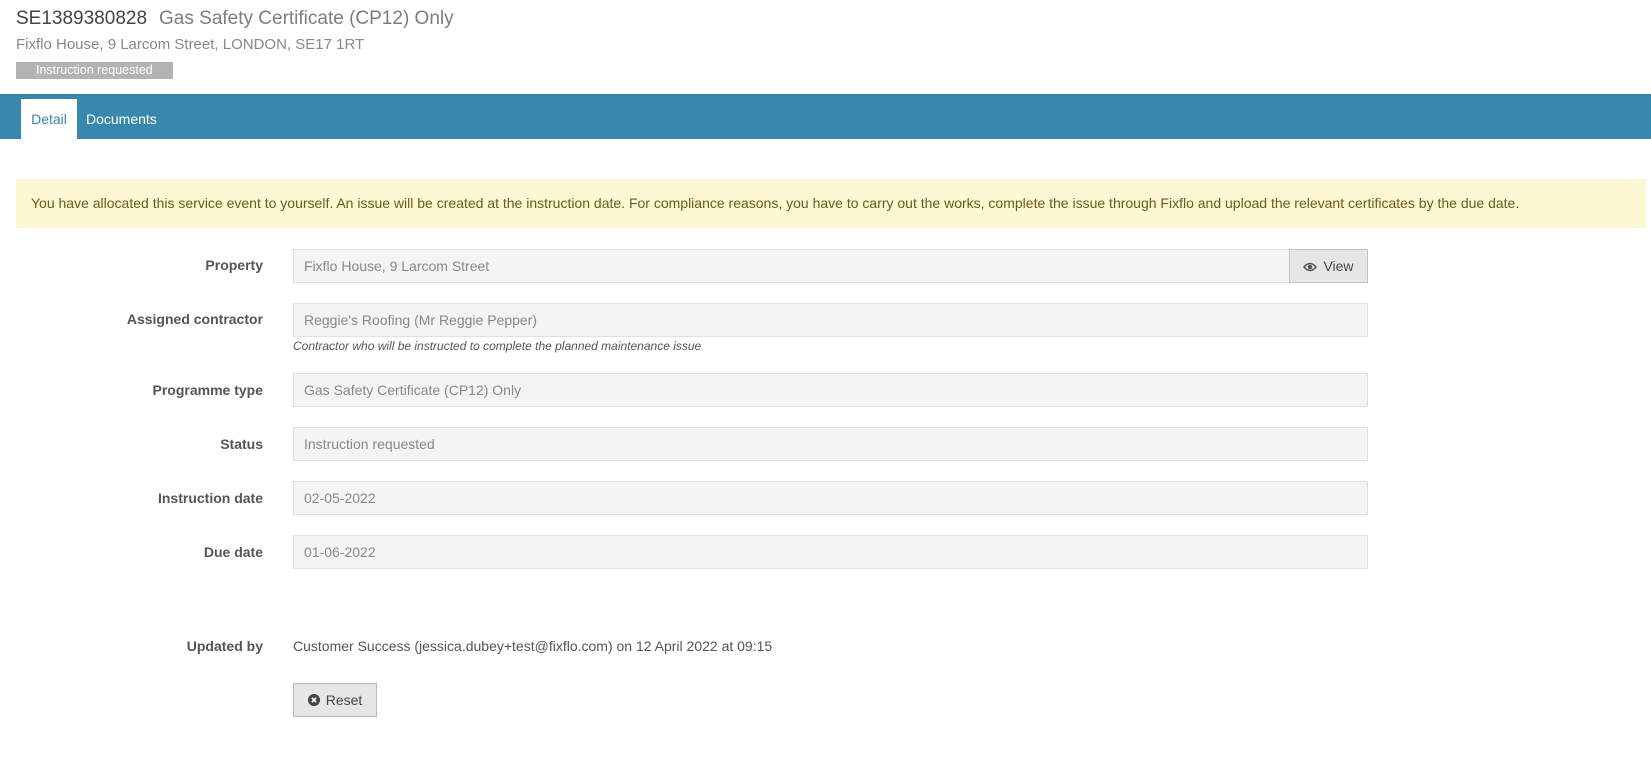  I want to click on view-property-button: View, so click(1328, 266).